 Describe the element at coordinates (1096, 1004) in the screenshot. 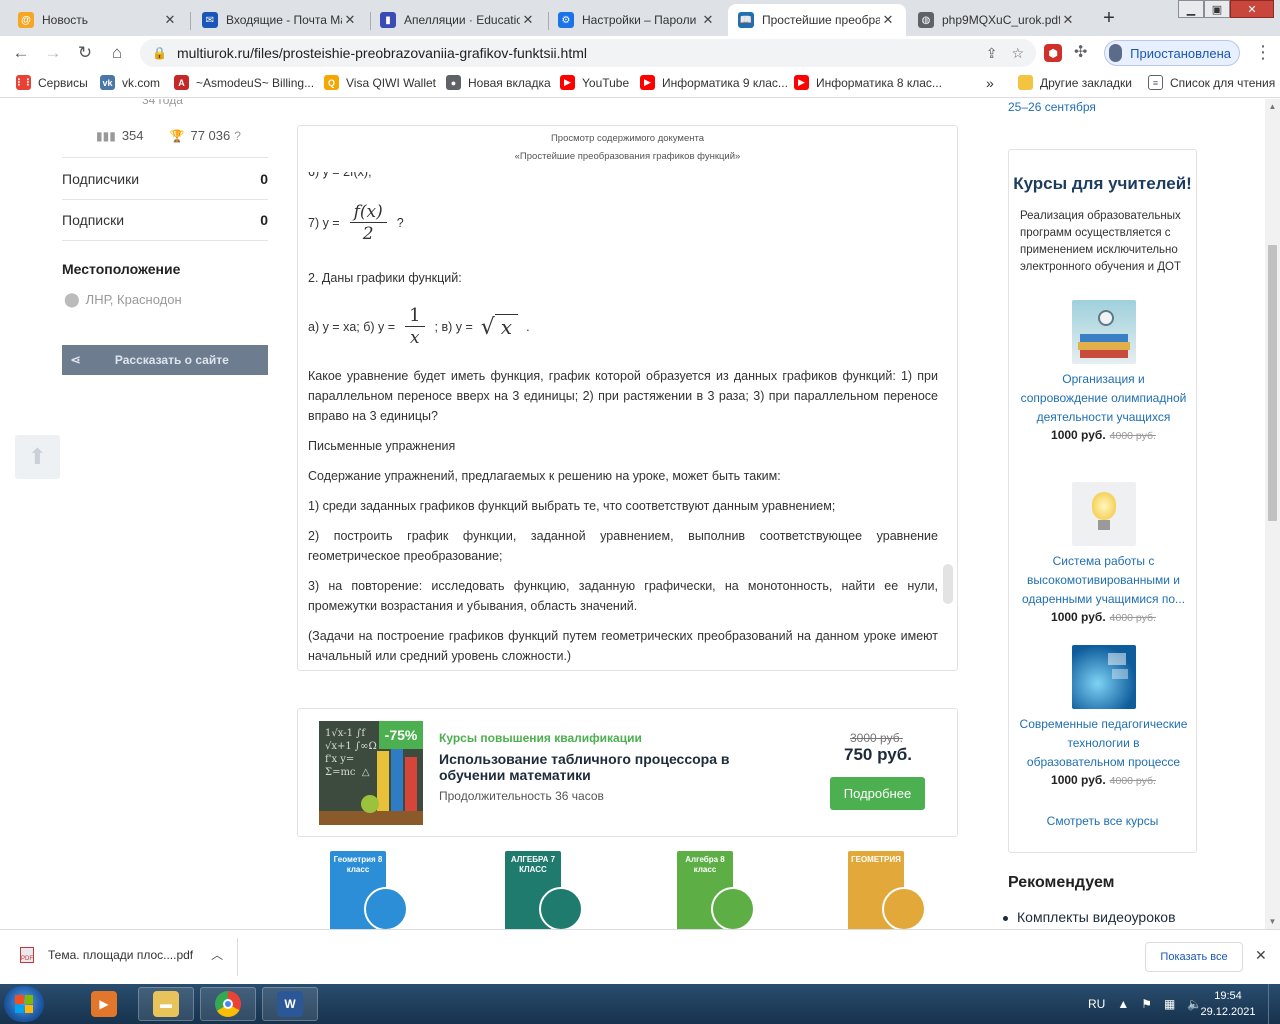

I see `language-indicator: RU` at that location.